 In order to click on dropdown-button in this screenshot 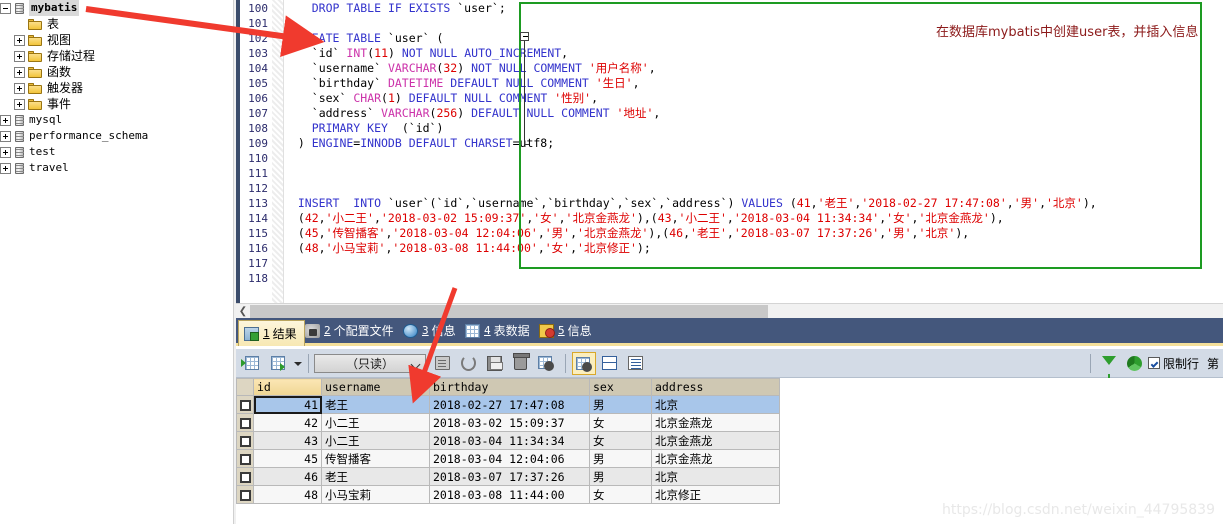, I will do `click(297, 363)`.